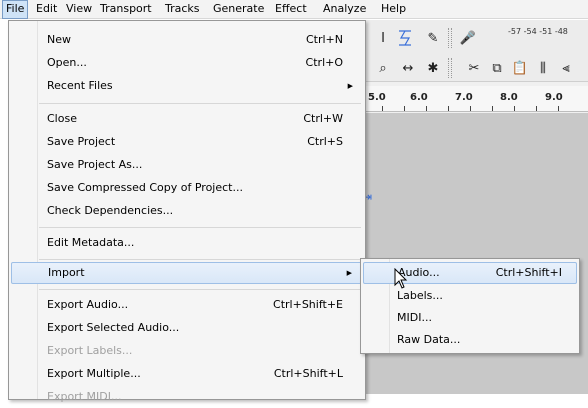 This screenshot has width=588, height=408. What do you see at coordinates (15, 9) in the screenshot?
I see `menu-file: File` at bounding box center [15, 9].